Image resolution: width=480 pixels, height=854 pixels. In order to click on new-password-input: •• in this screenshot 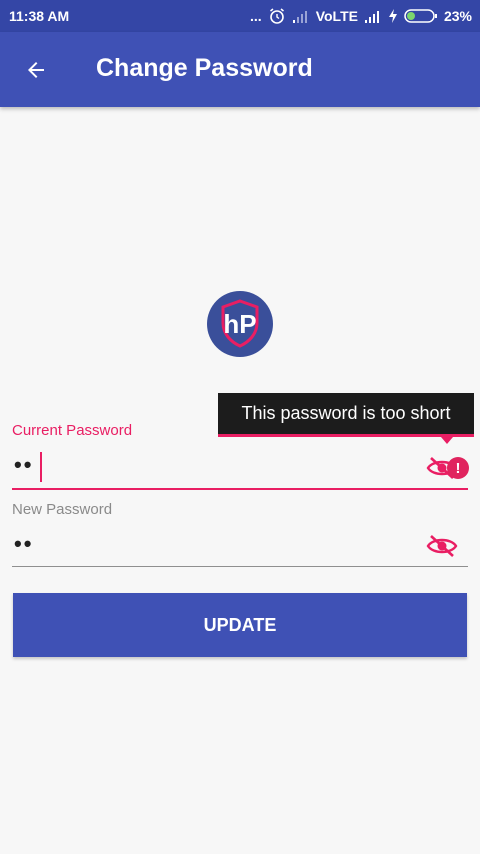, I will do `click(23, 544)`.